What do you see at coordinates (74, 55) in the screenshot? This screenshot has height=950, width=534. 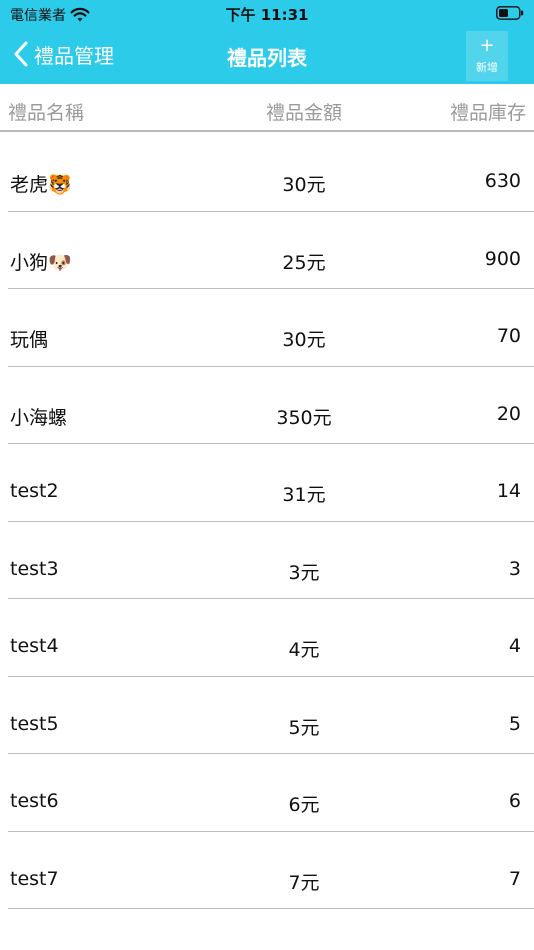 I see `back-button-label: 禮品管理` at bounding box center [74, 55].